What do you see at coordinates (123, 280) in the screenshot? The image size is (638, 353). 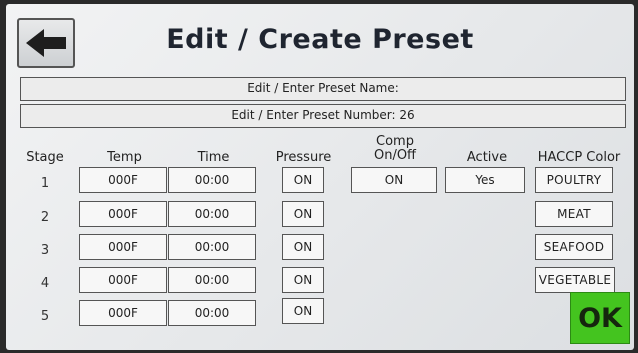 I see `temp-field-4: 000F` at bounding box center [123, 280].